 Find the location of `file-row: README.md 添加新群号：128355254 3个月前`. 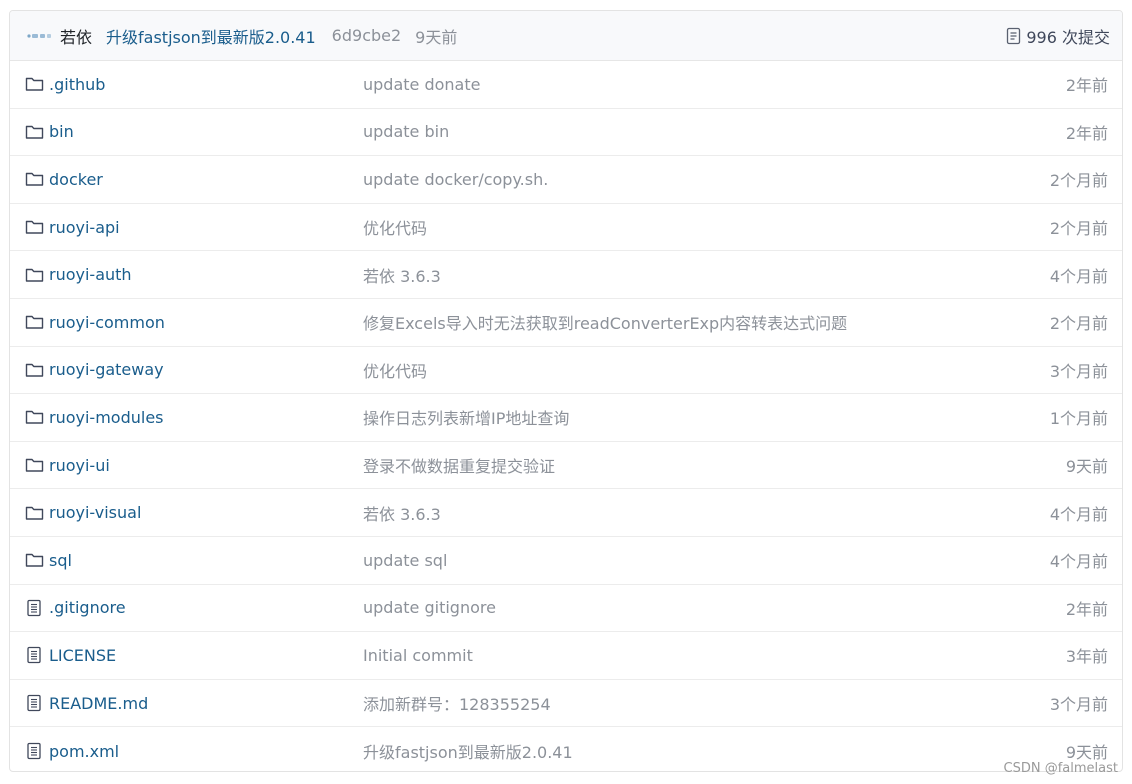

file-row: README.md 添加新群号：128355254 3个月前 is located at coordinates (566, 704).